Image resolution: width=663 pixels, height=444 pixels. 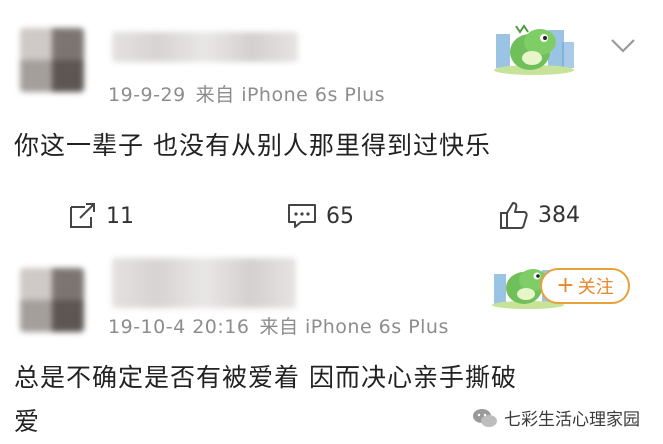 I want to click on wechat-watermark: 七彩生活心理家园, so click(x=556, y=417).